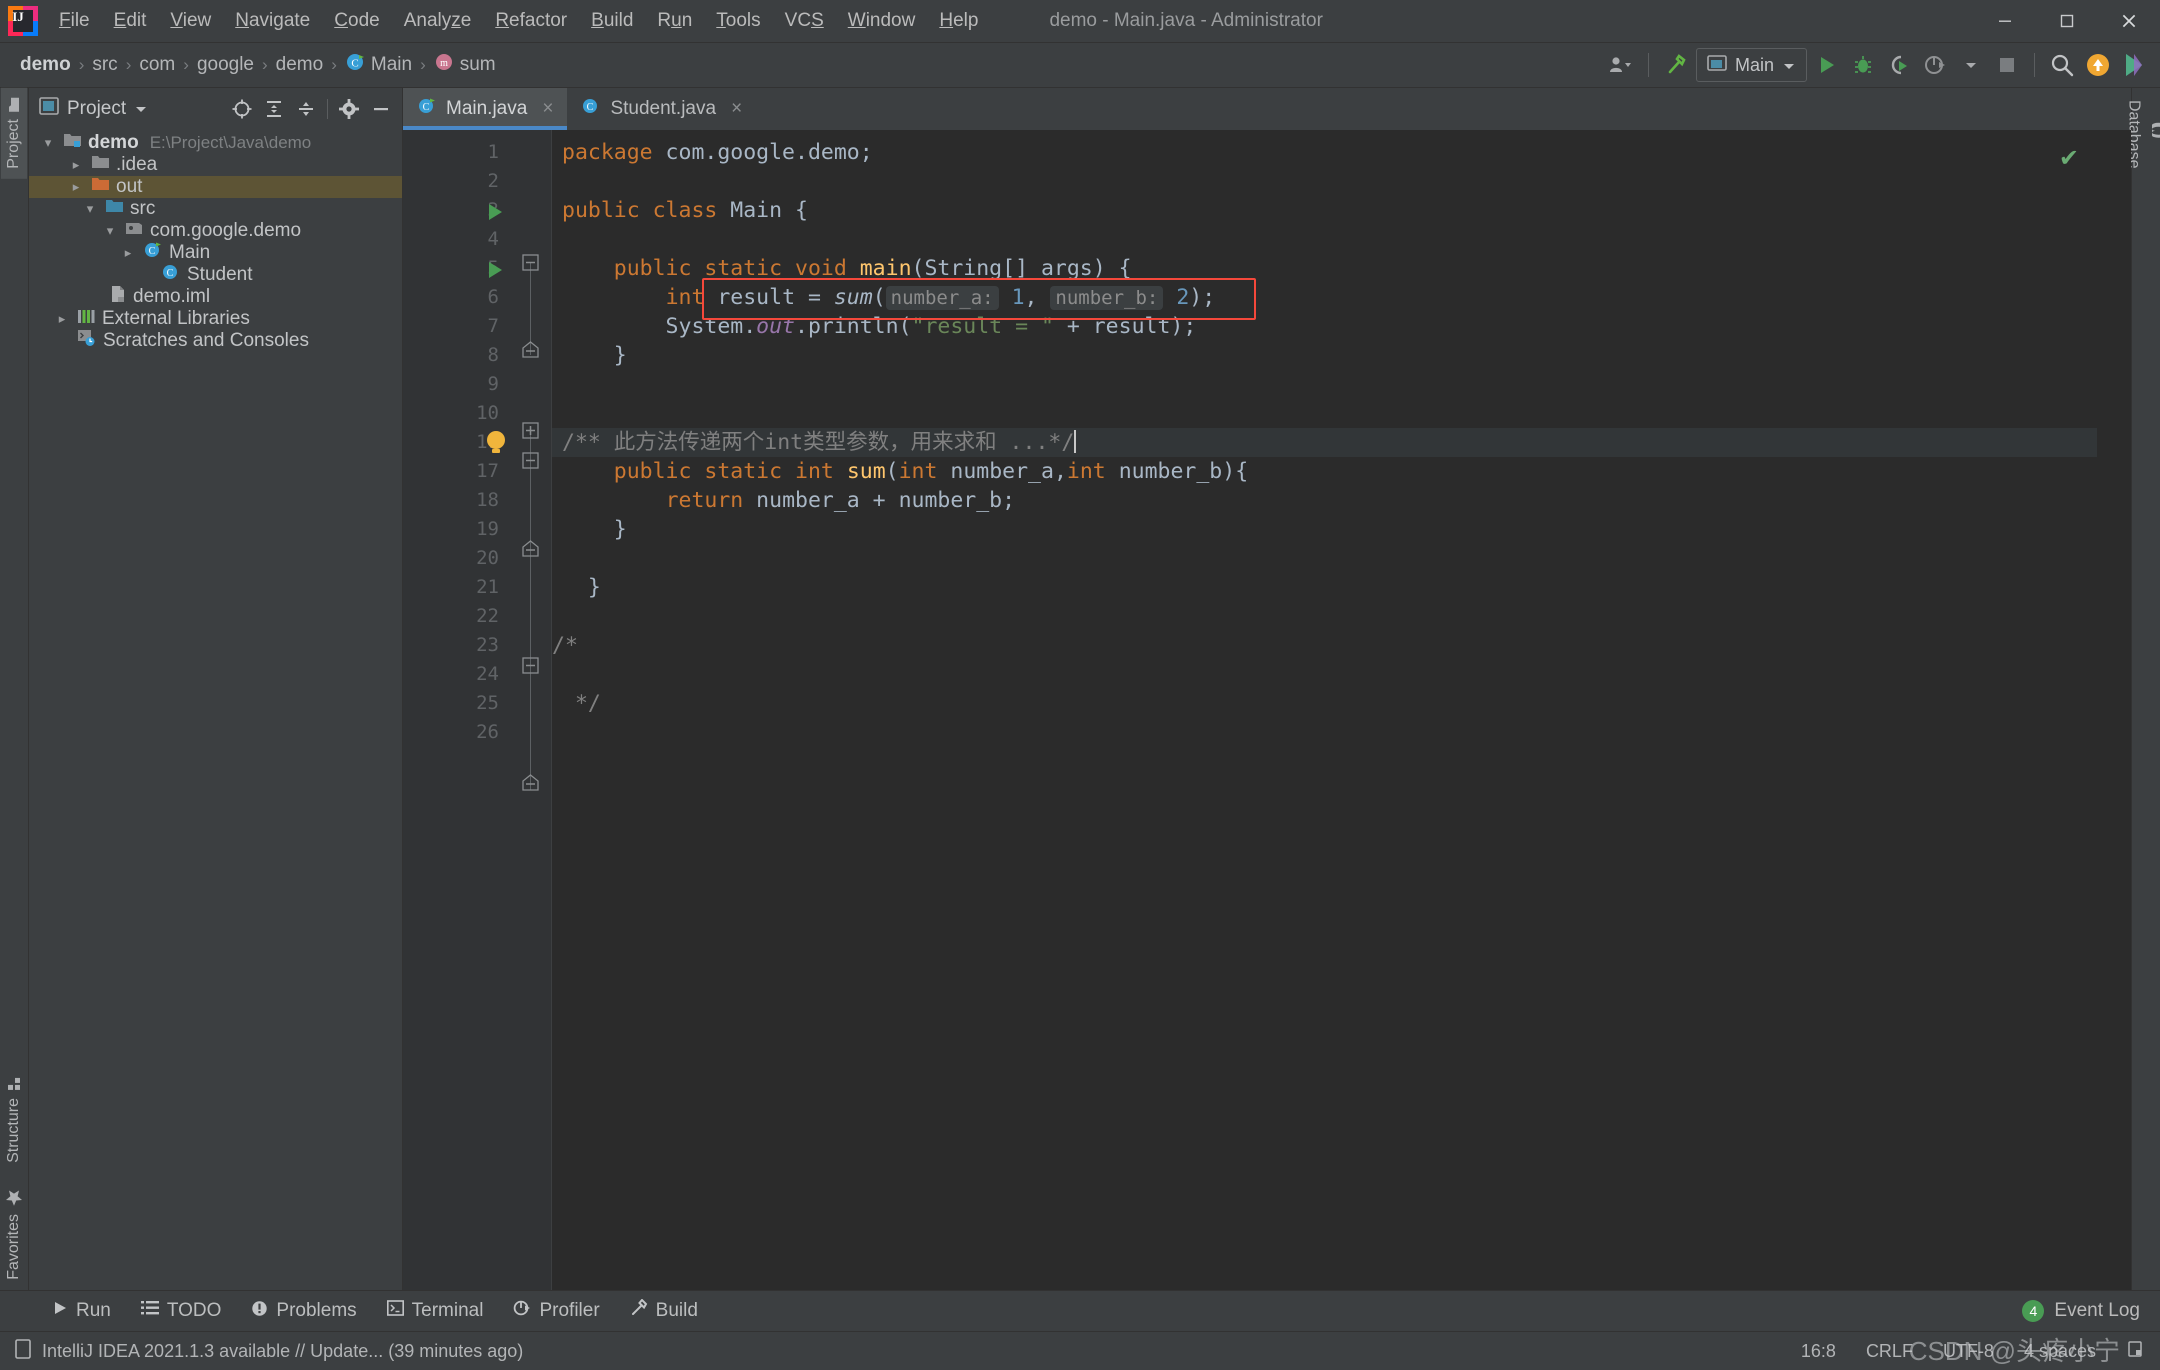  I want to click on event-log-label: Event Log, so click(2097, 1311).